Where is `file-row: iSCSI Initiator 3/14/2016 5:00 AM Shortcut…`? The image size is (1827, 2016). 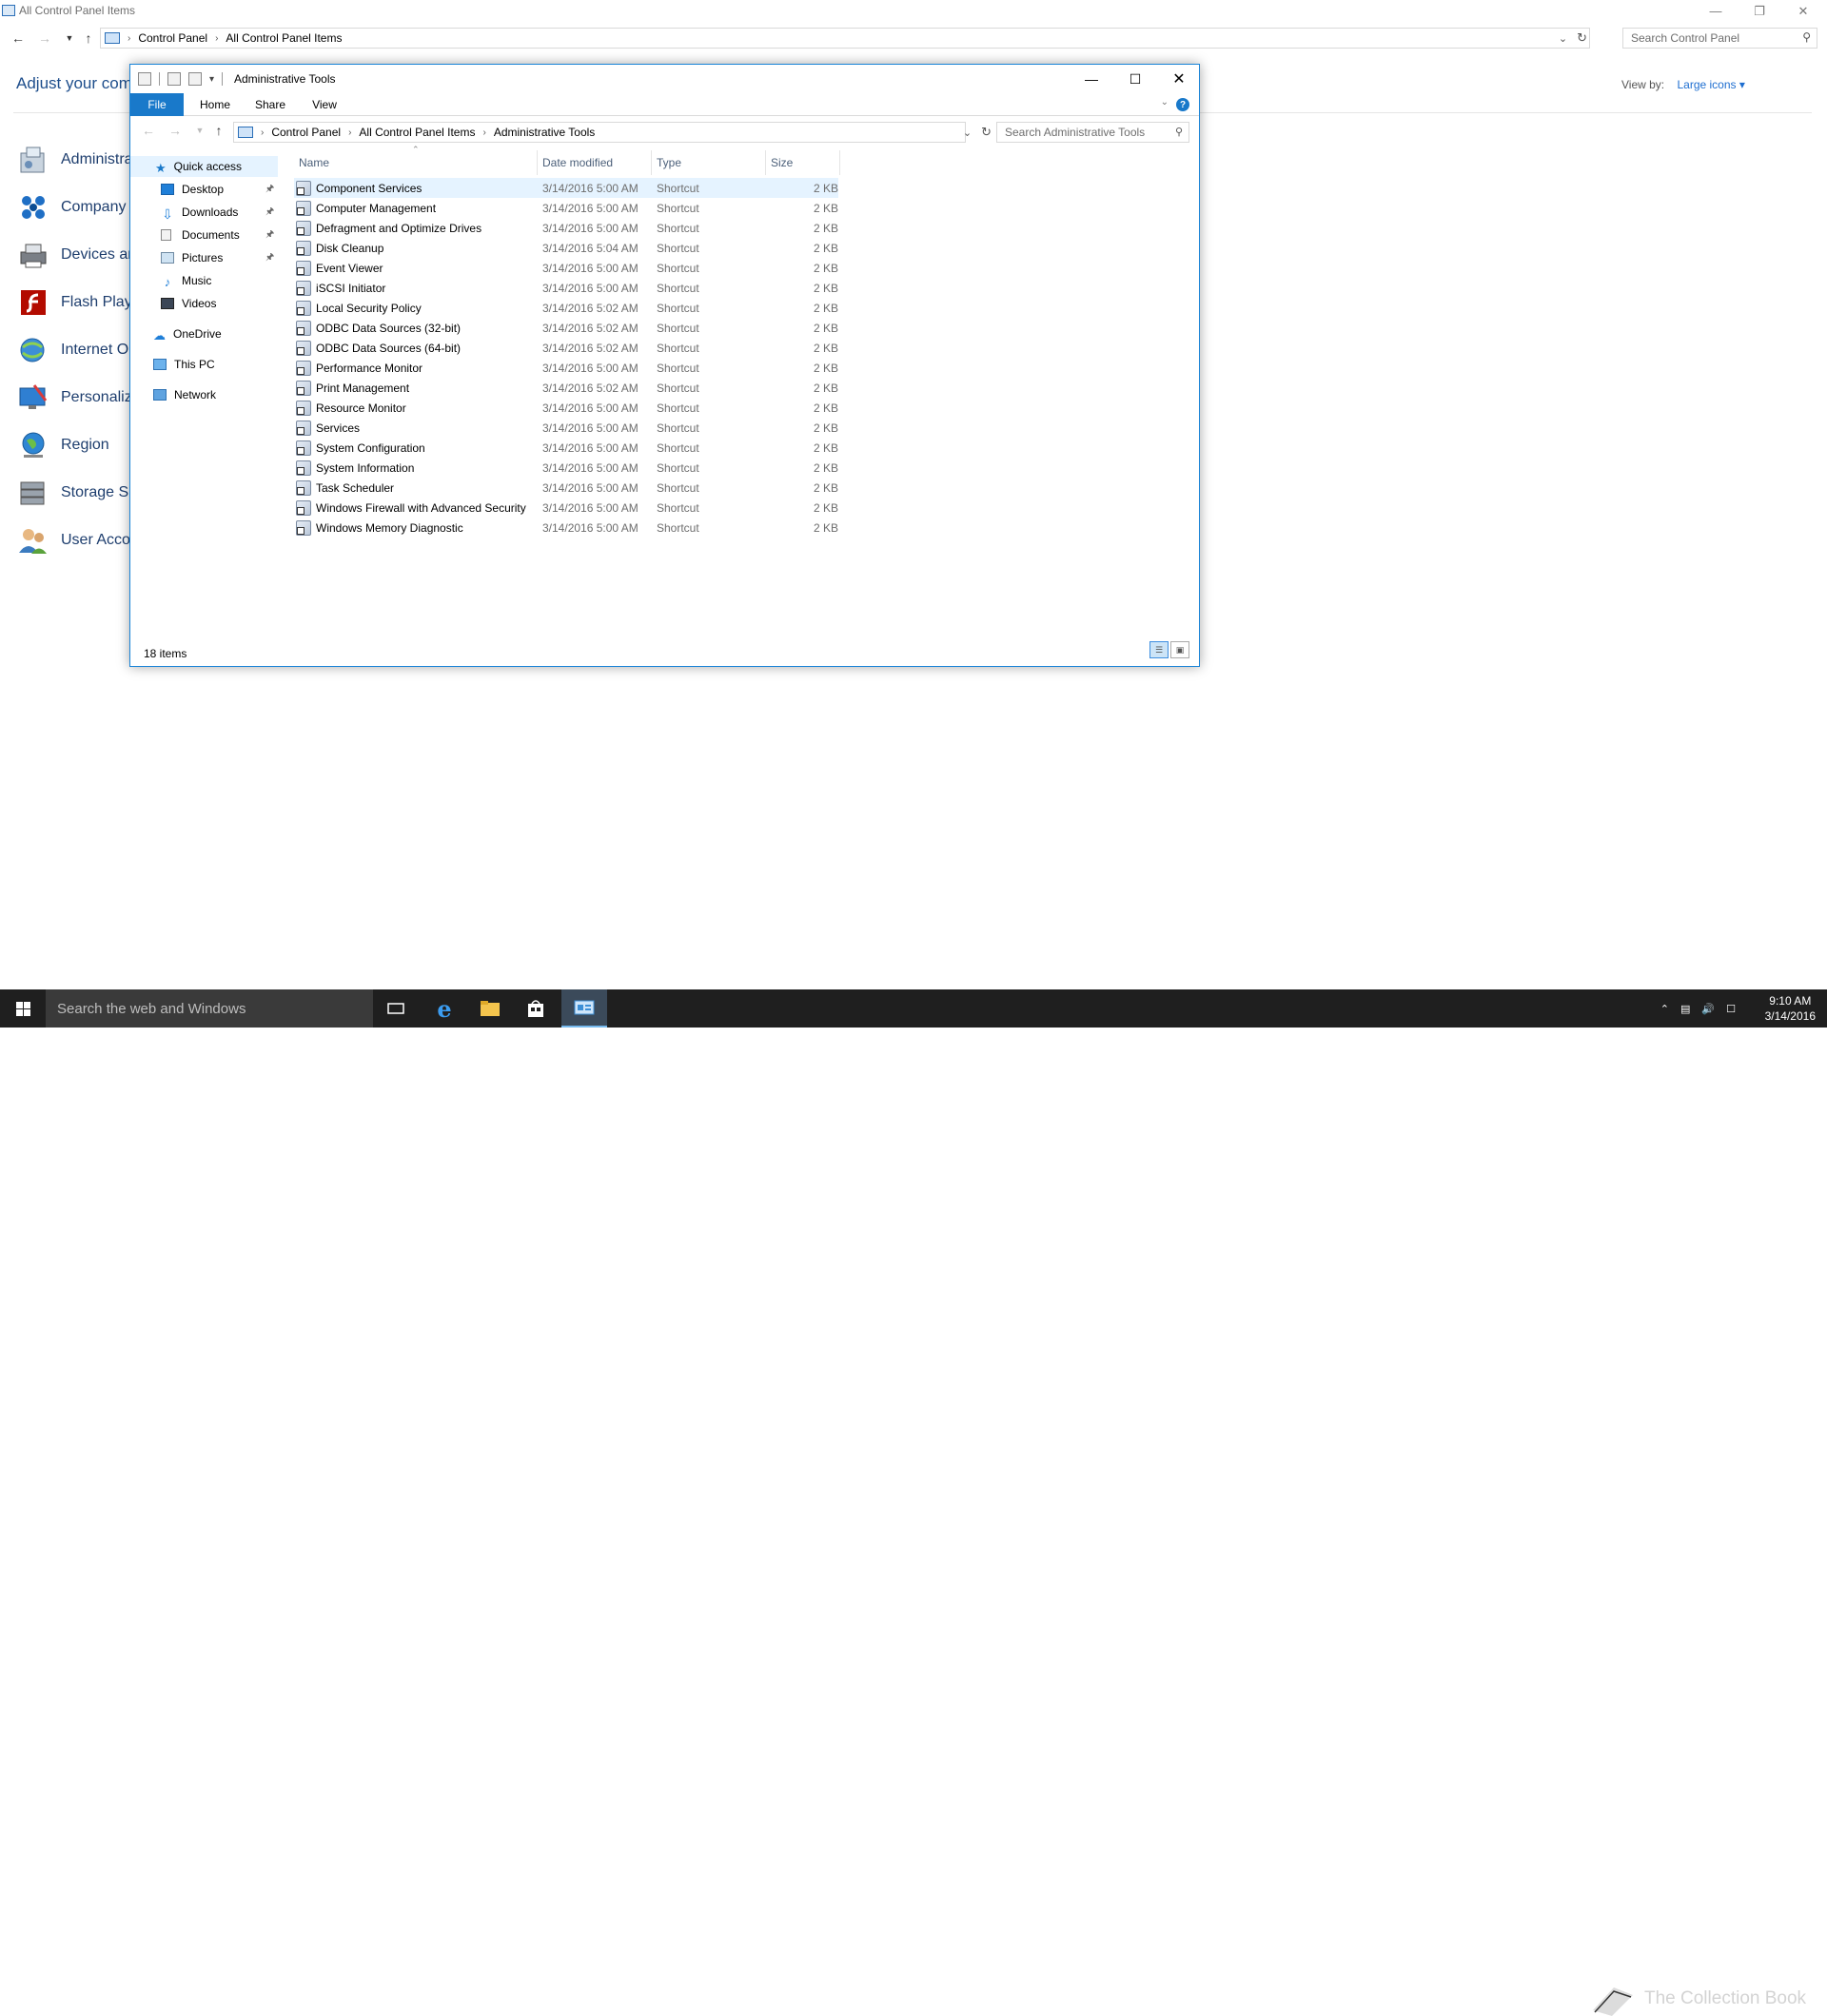 file-row: iSCSI Initiator 3/14/2016 5:00 AM Shortcut… is located at coordinates (579, 288).